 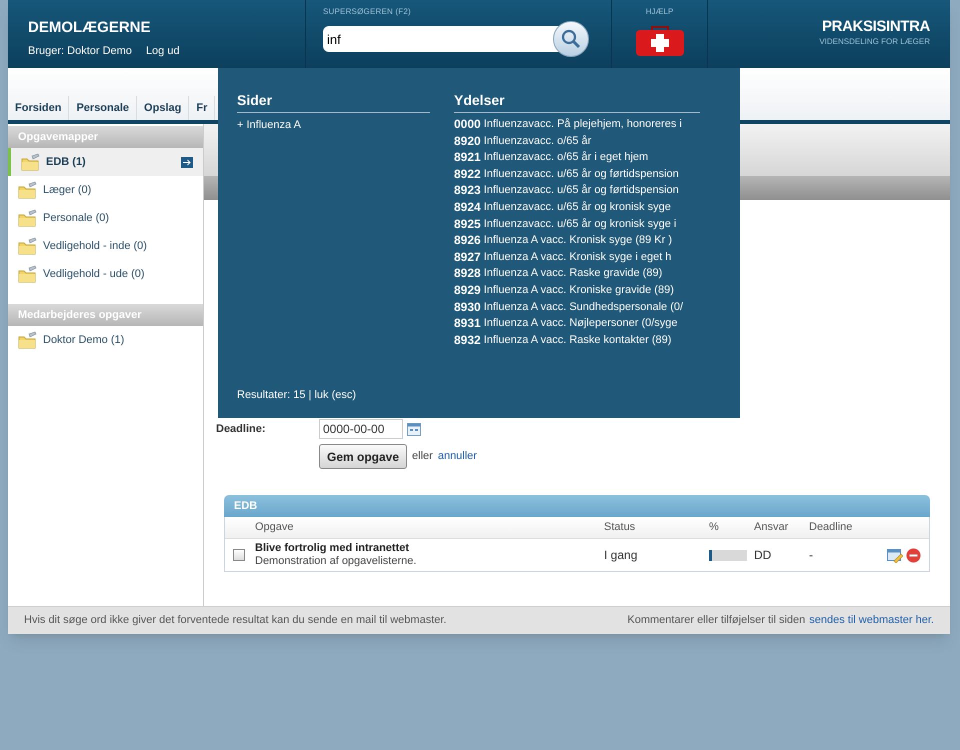 I want to click on result-item: 8924 Influenzavacc. u/65 år og kronisk syge, so click(x=577, y=207).